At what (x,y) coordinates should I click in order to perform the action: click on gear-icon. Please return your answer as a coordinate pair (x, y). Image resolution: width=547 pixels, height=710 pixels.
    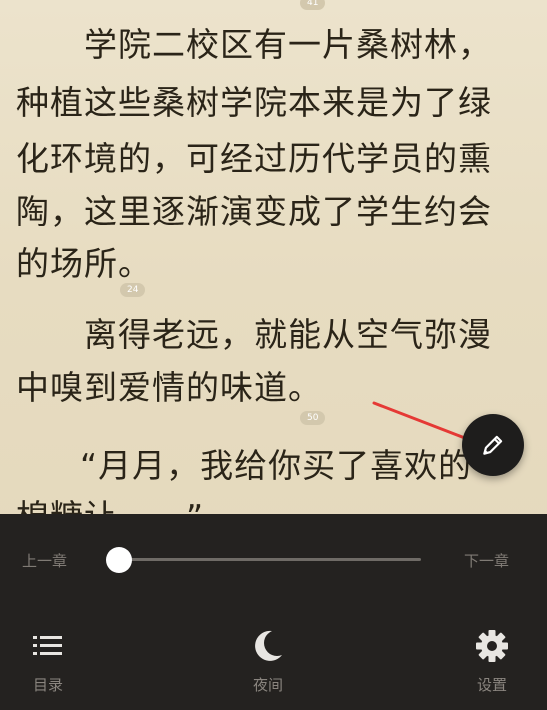
    Looking at the image, I should click on (492, 646).